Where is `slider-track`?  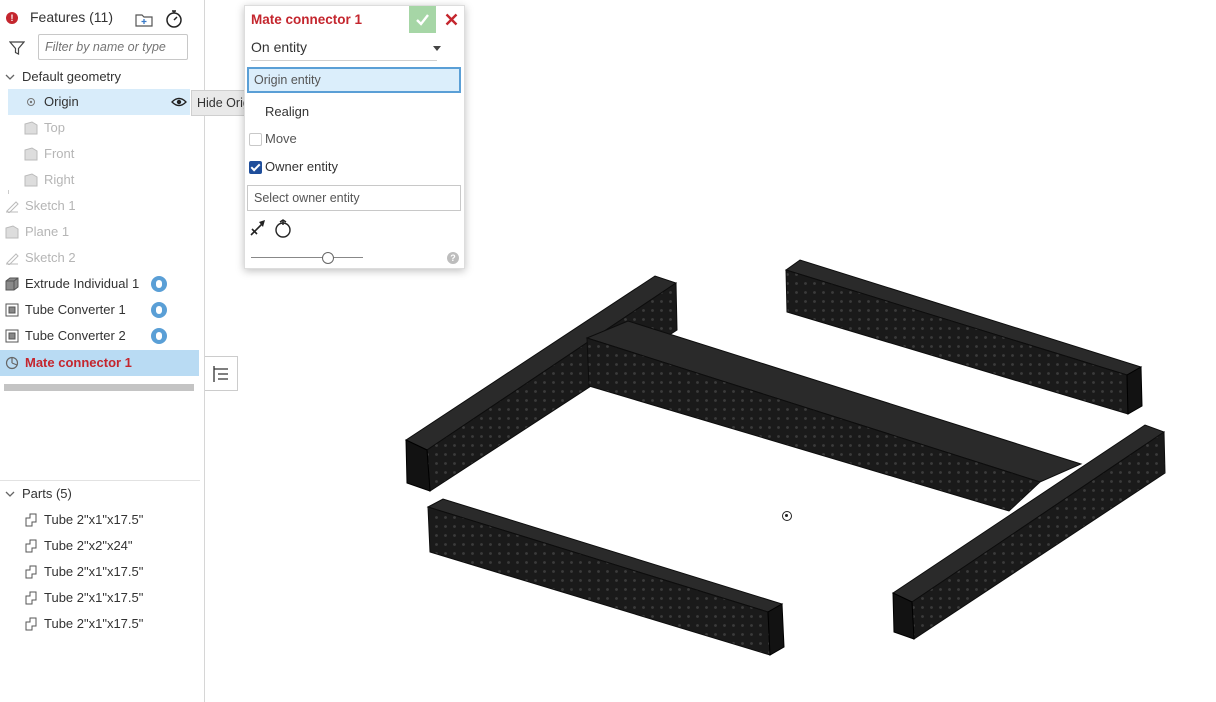 slider-track is located at coordinates (307, 257).